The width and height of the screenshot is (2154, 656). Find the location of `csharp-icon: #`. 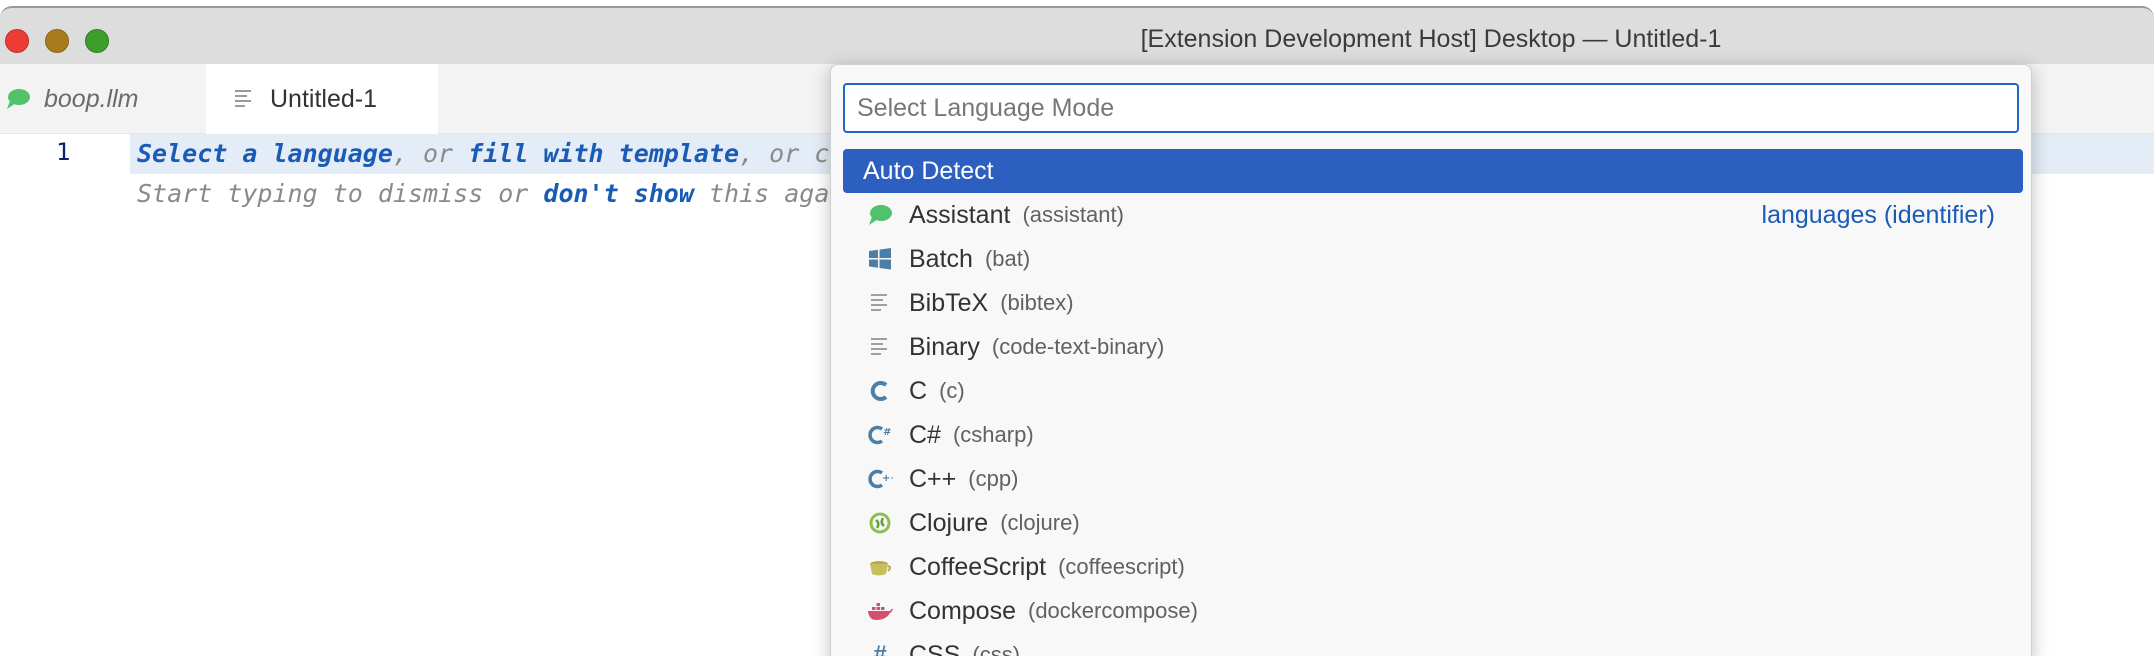

csharp-icon: # is located at coordinates (880, 435).